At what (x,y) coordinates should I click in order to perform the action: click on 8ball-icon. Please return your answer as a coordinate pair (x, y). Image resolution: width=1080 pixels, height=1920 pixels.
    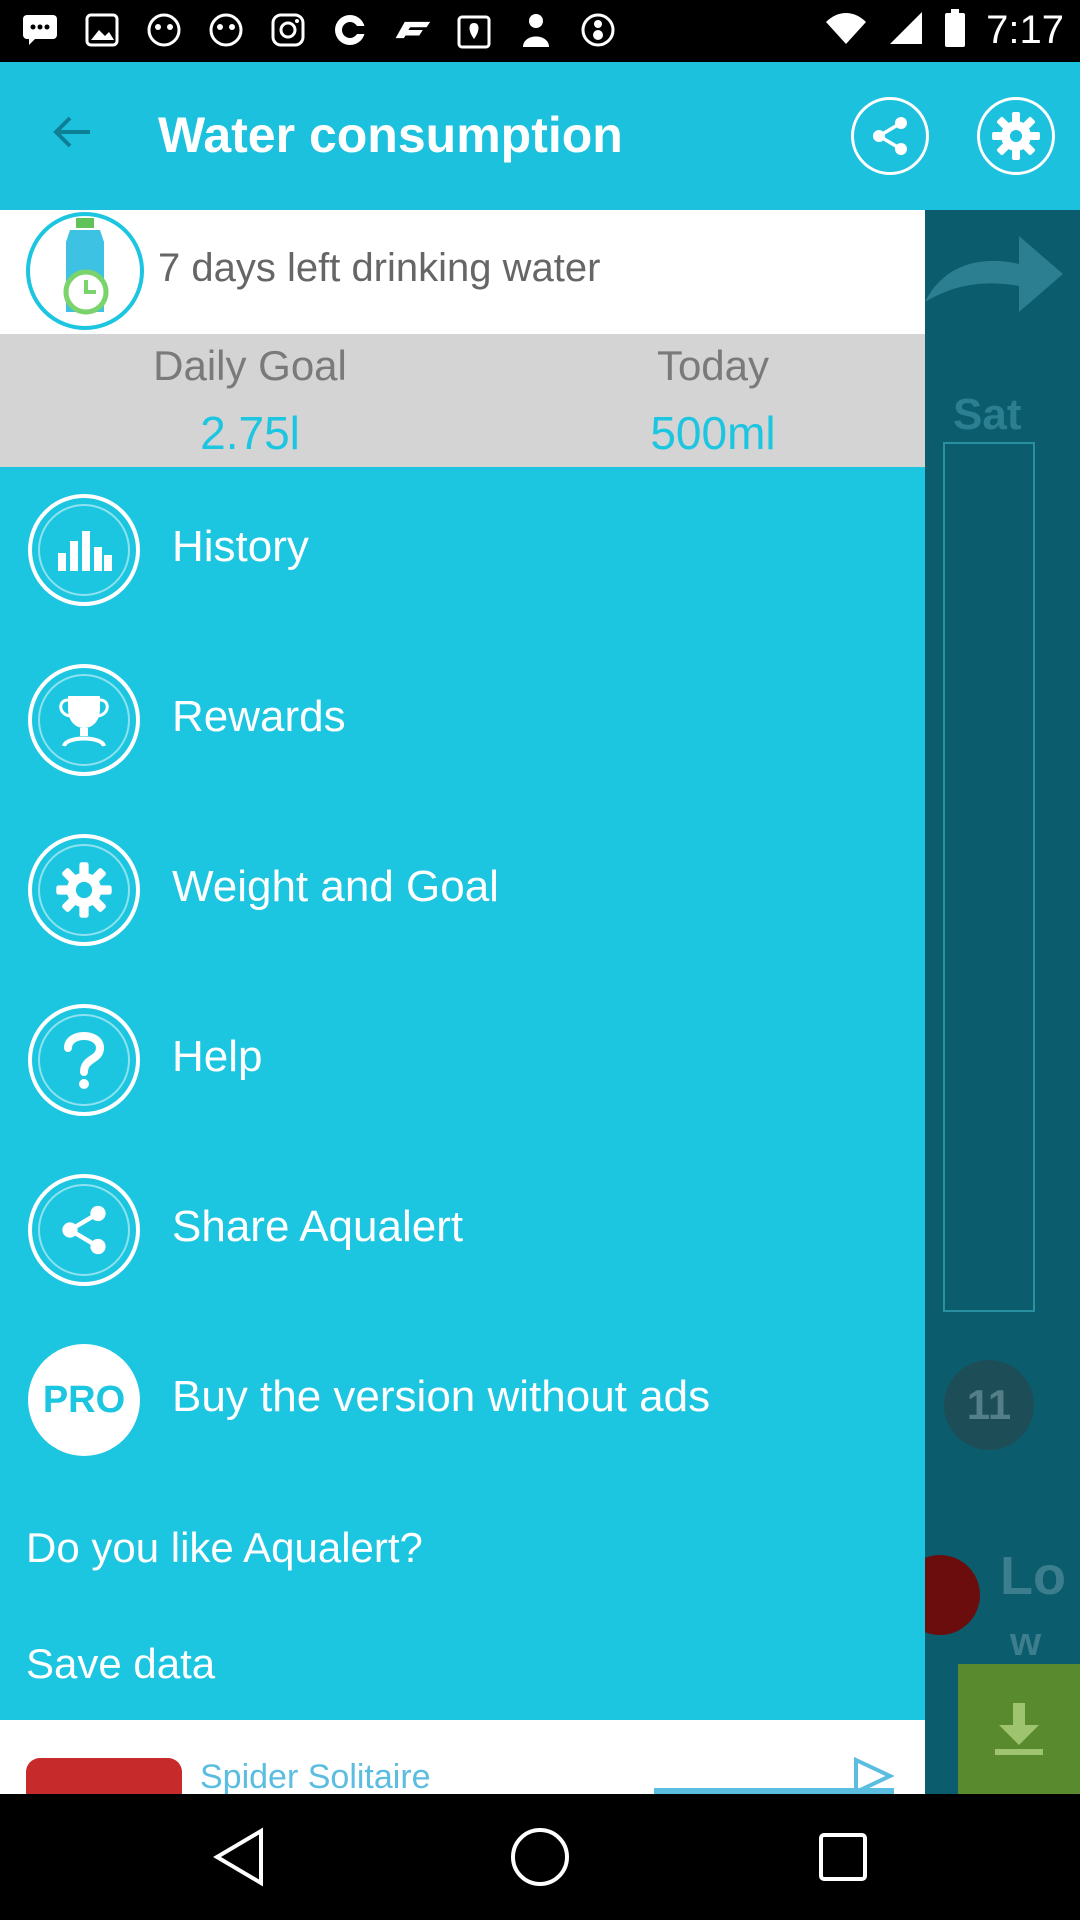
    Looking at the image, I should click on (598, 30).